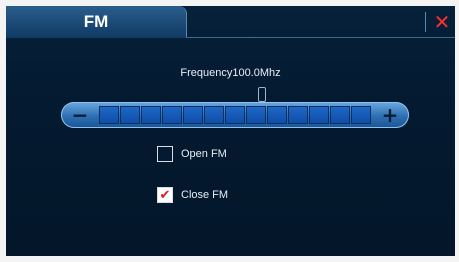 Image resolution: width=459 pixels, height=262 pixels. Describe the element at coordinates (320, 37) in the screenshot. I see `tab-divider` at that location.